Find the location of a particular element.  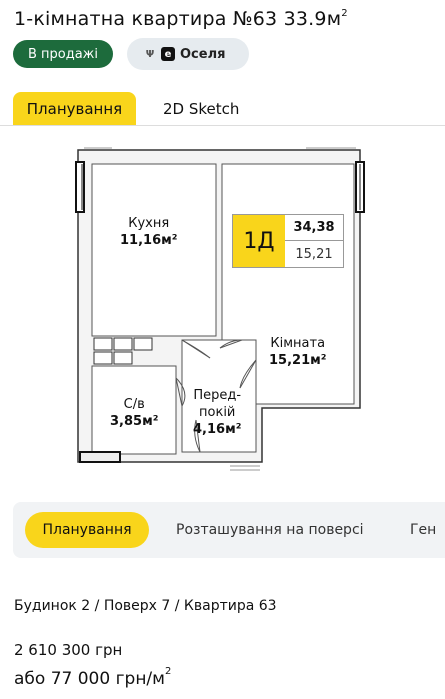

breadcrumb: Будинок 2 / Поверх 7 / Квартира 63 is located at coordinates (145, 606).